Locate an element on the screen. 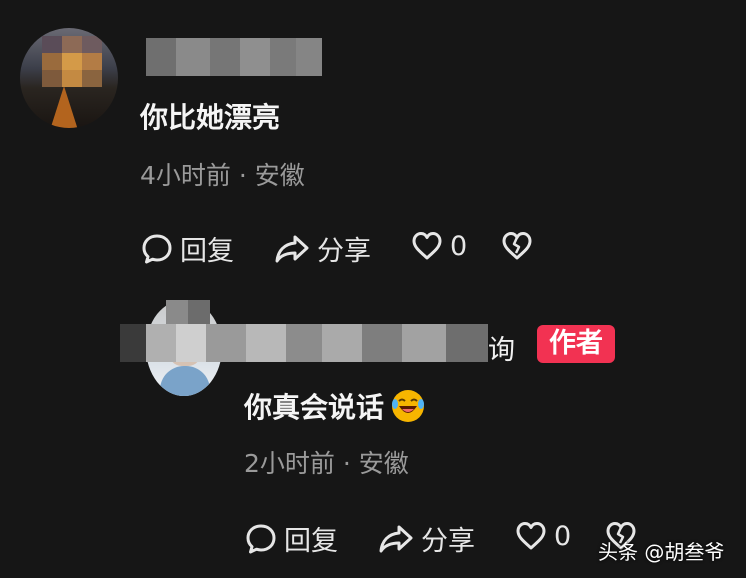 The width and height of the screenshot is (746, 578). author-badge: 作者 is located at coordinates (576, 344).